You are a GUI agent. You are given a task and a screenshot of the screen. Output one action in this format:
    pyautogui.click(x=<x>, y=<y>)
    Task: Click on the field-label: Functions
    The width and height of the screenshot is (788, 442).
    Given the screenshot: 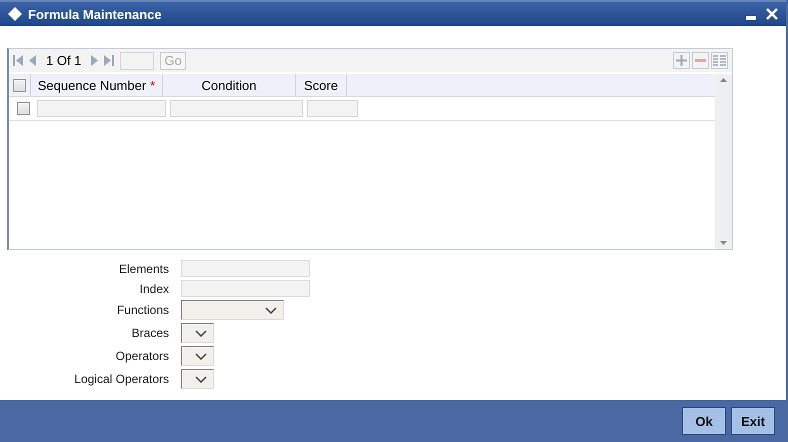 What is the action you would take?
    pyautogui.click(x=142, y=310)
    